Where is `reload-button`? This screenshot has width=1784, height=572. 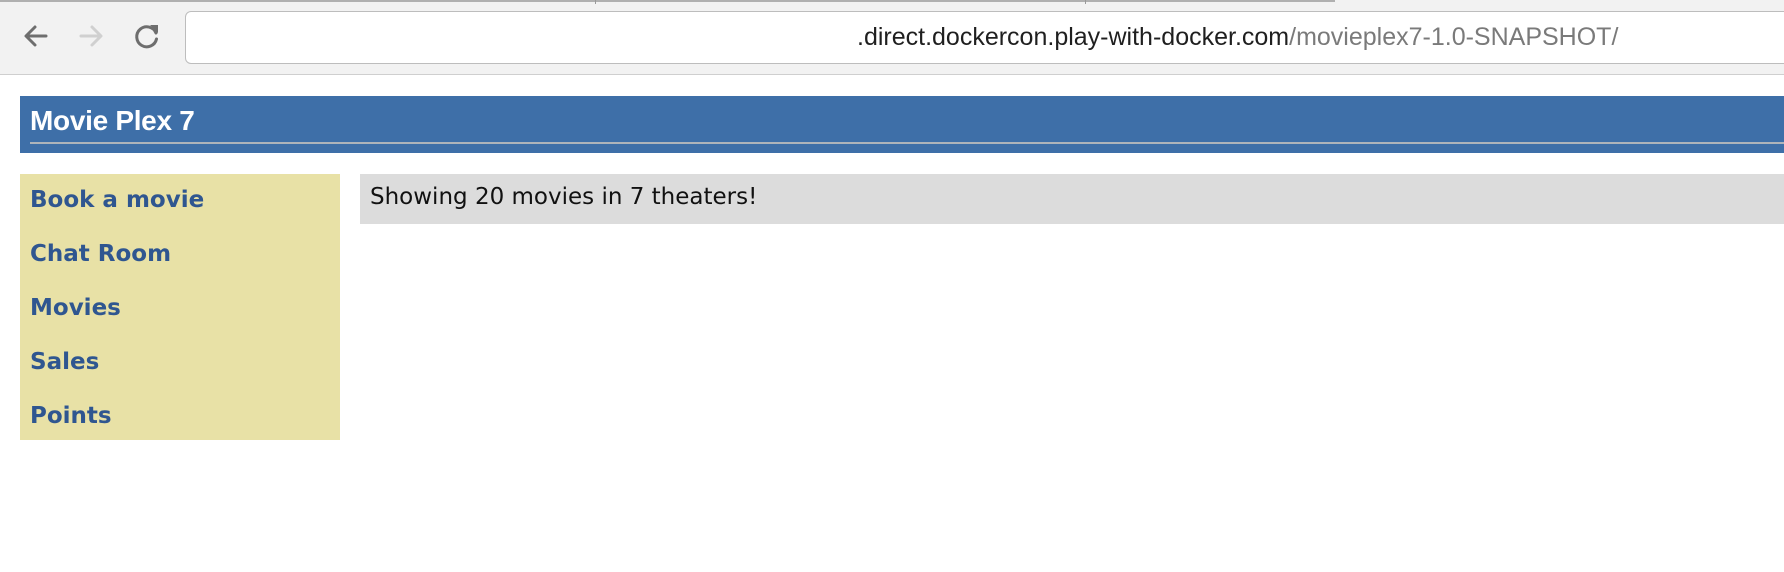 reload-button is located at coordinates (147, 36).